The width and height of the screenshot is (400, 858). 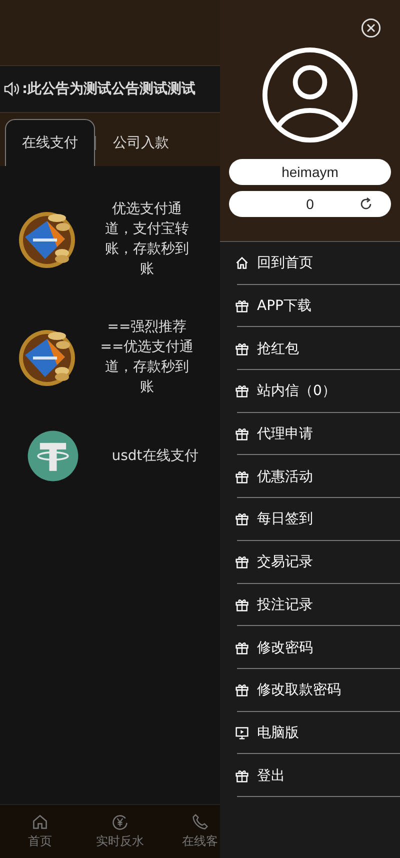 What do you see at coordinates (242, 733) in the screenshot?
I see `monitor-icon` at bounding box center [242, 733].